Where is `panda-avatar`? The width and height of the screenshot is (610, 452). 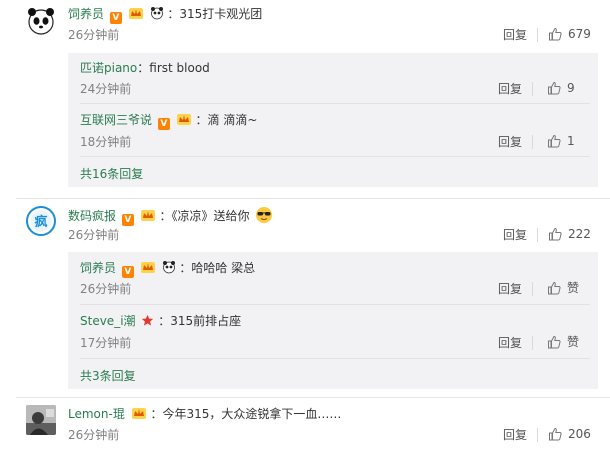
panda-avatar is located at coordinates (41, 21).